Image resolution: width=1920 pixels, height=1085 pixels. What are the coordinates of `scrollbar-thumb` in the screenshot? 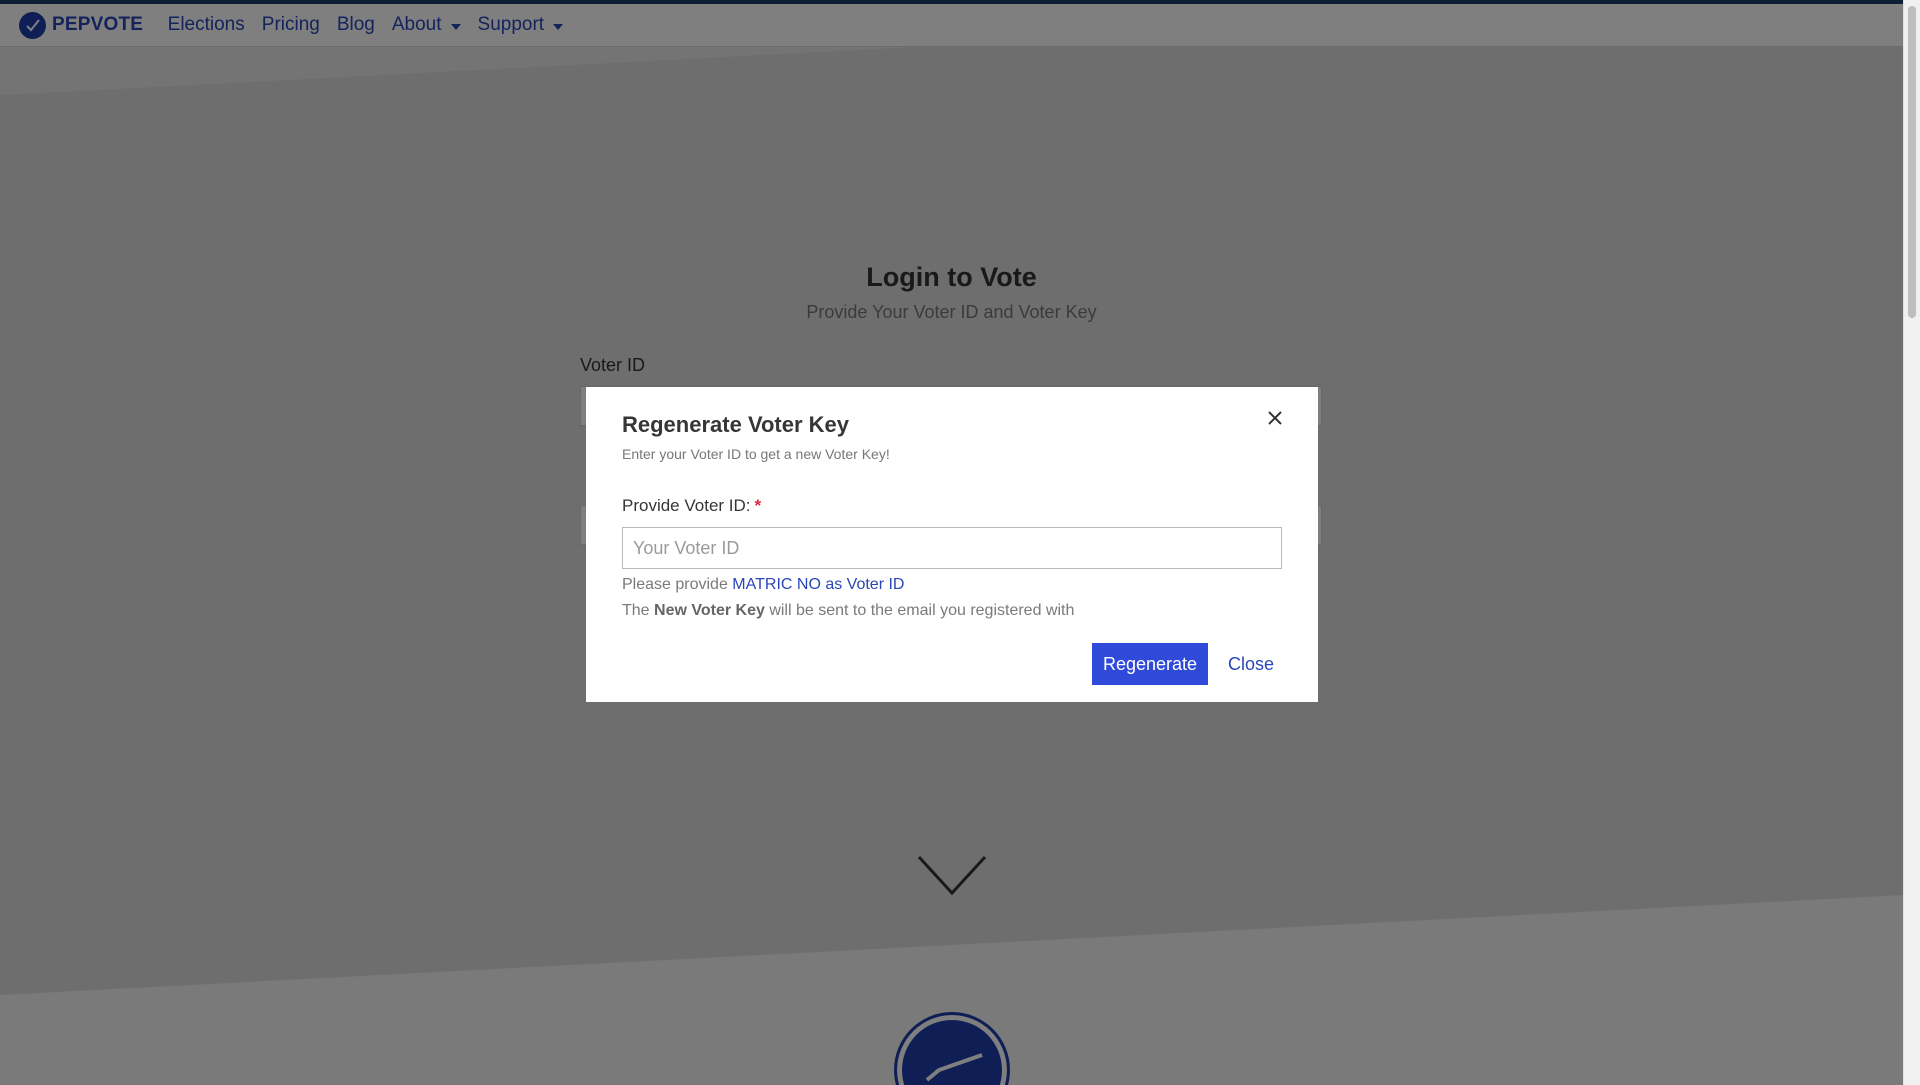 It's located at (1912, 162).